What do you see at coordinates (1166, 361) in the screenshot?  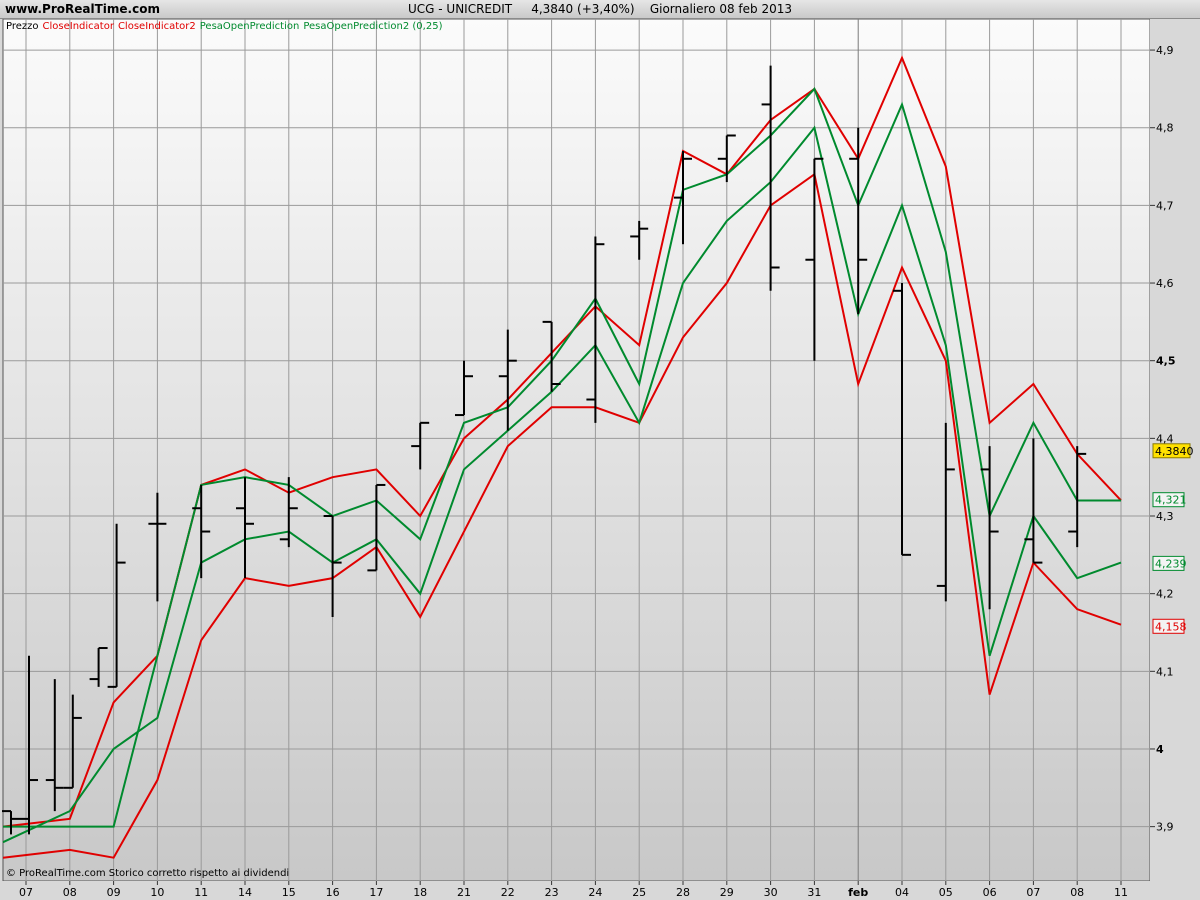 I see `y-tick-label: 4,5` at bounding box center [1166, 361].